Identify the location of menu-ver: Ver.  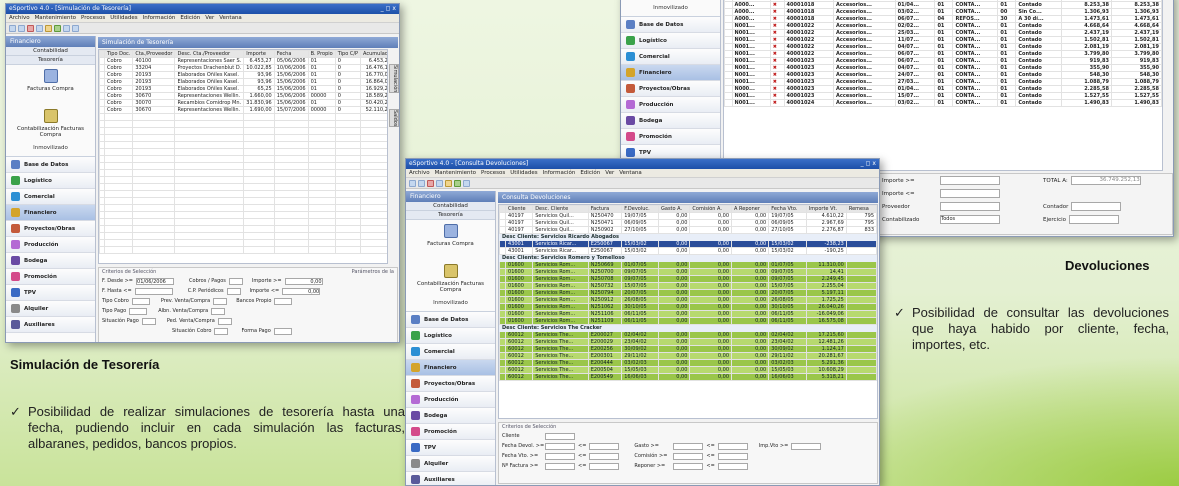
(209, 18).